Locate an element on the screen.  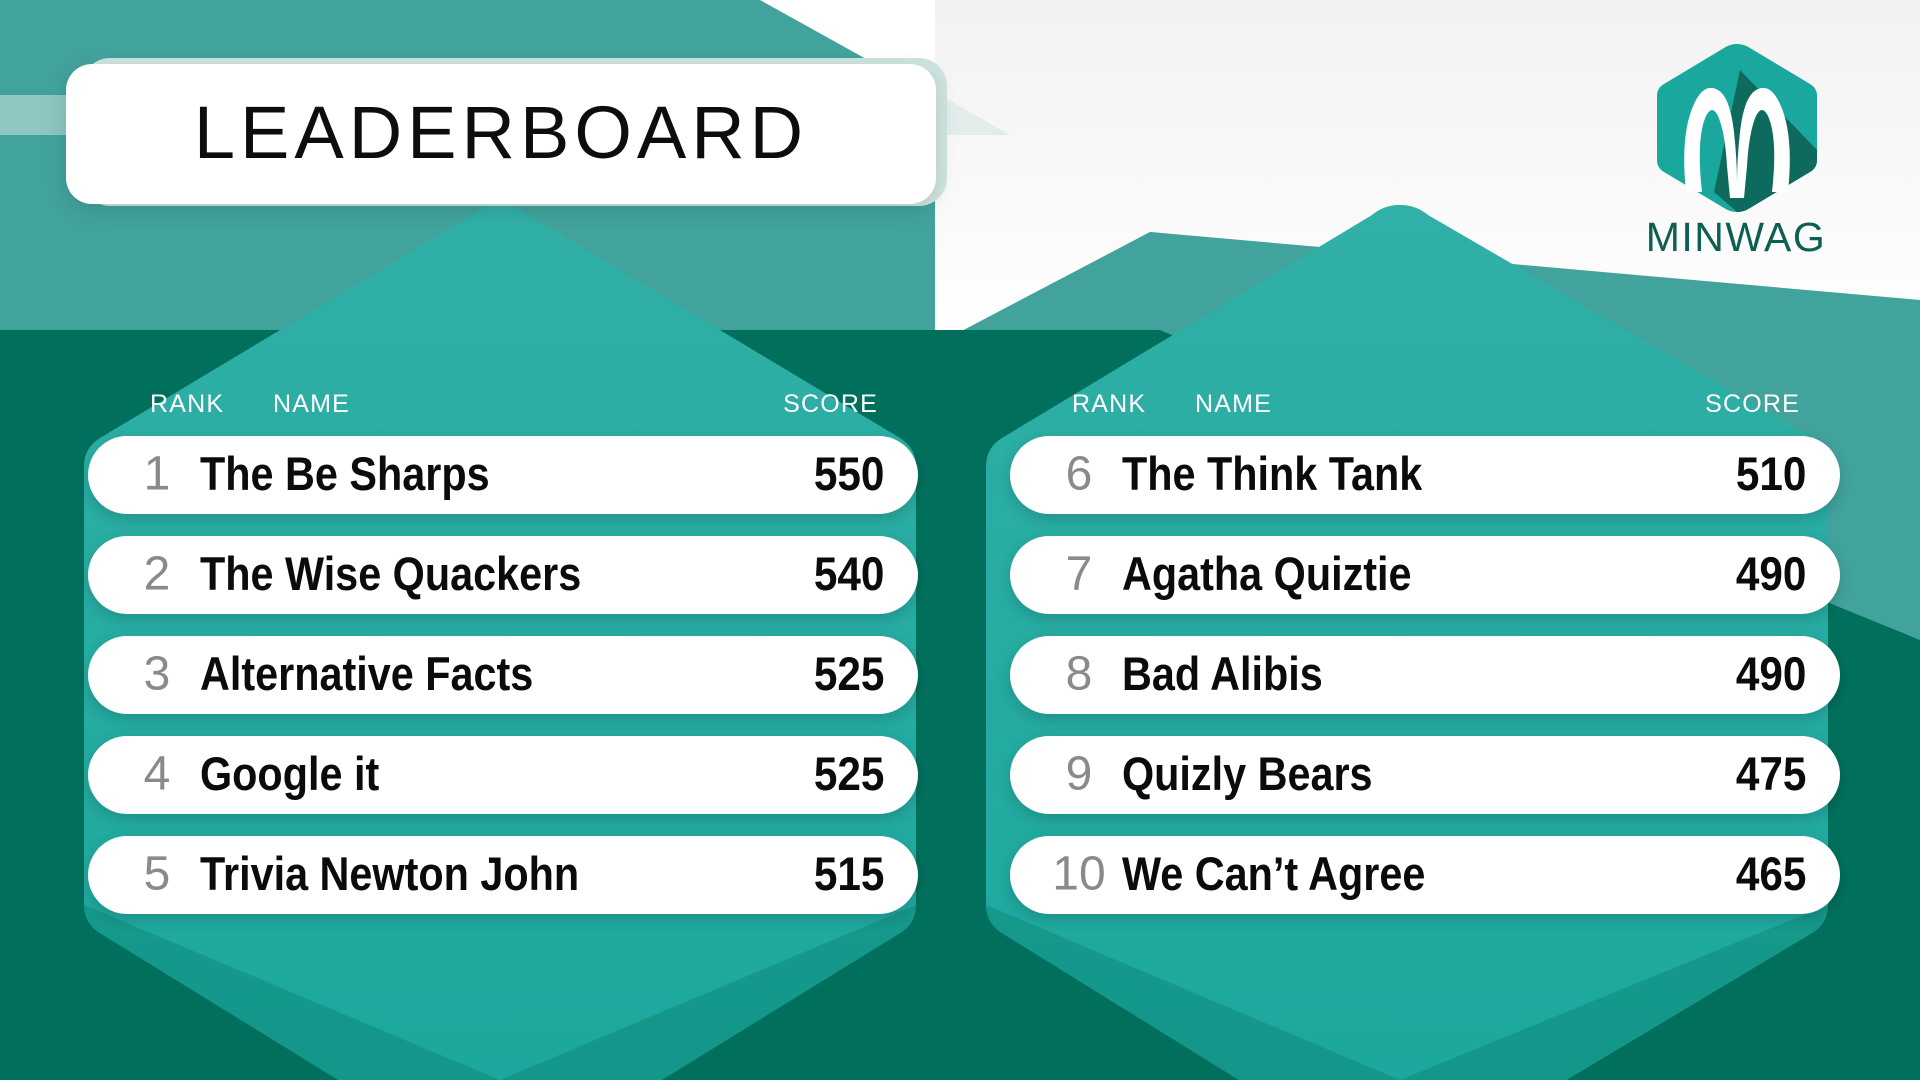
row-name: The Think Tank is located at coordinates (1272, 473).